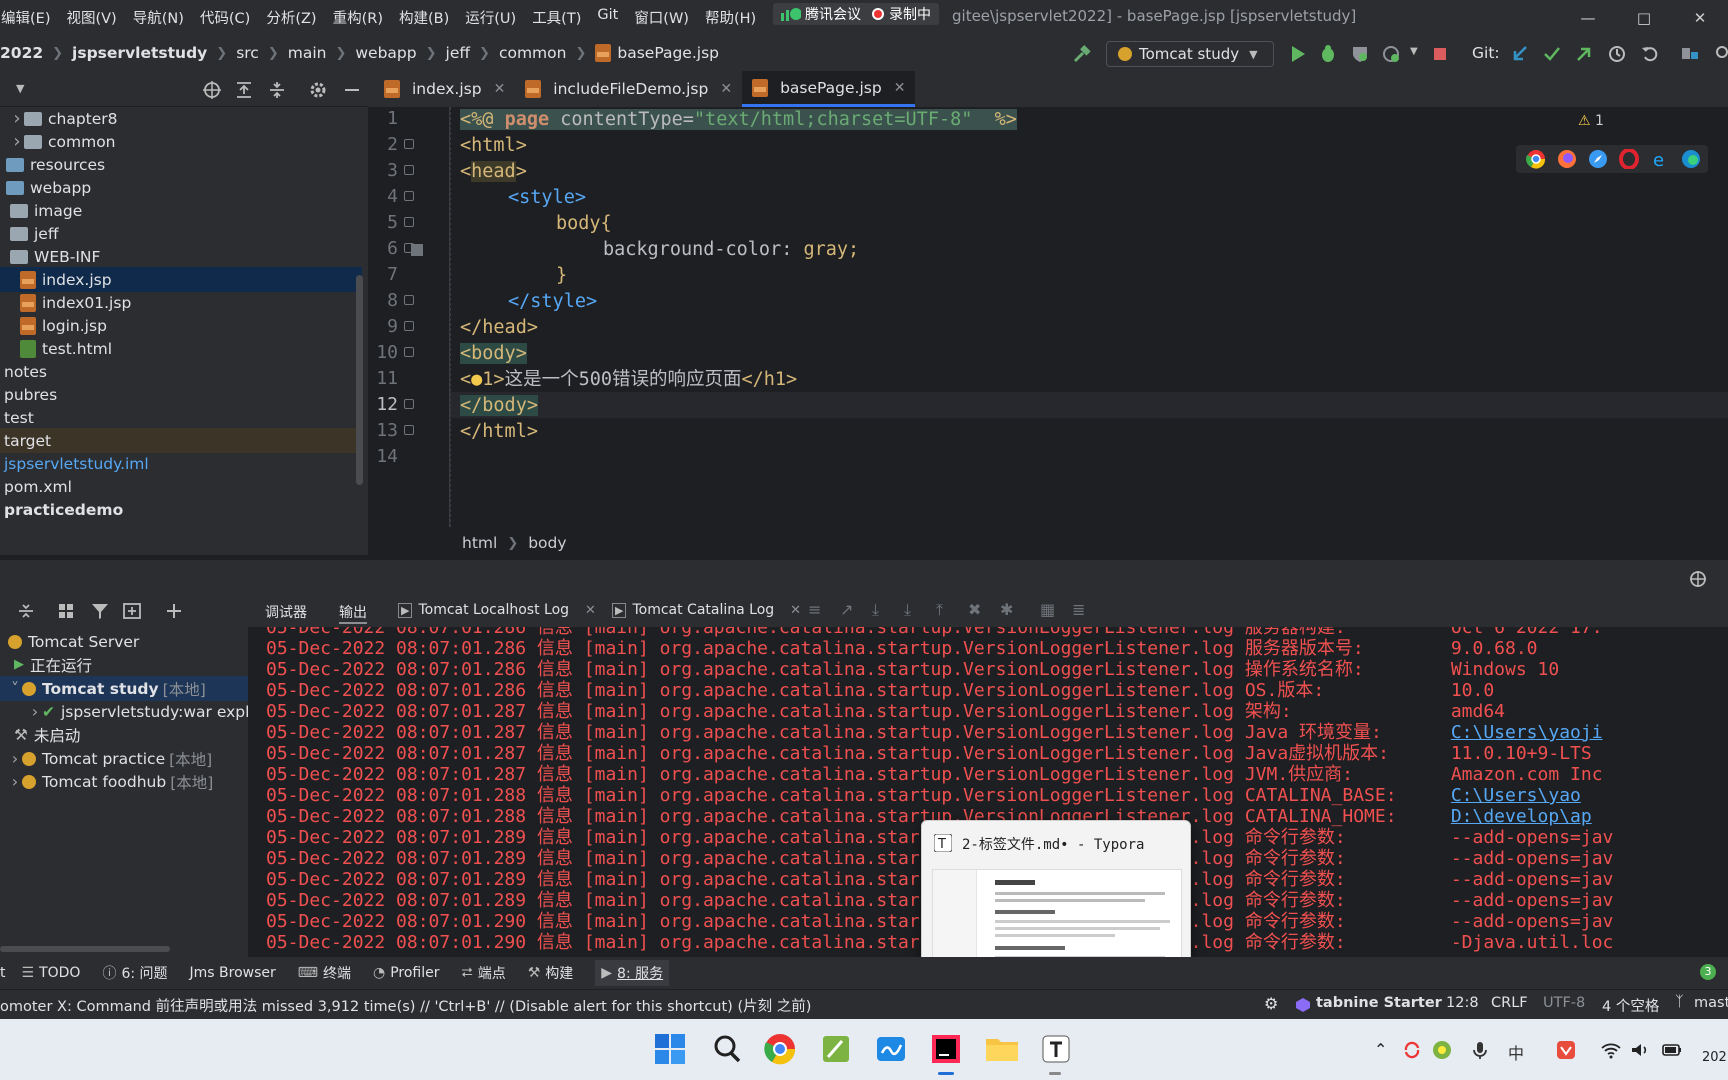 The image size is (1728, 1080). I want to click on tool-window-2: Jms Browser, so click(233, 973).